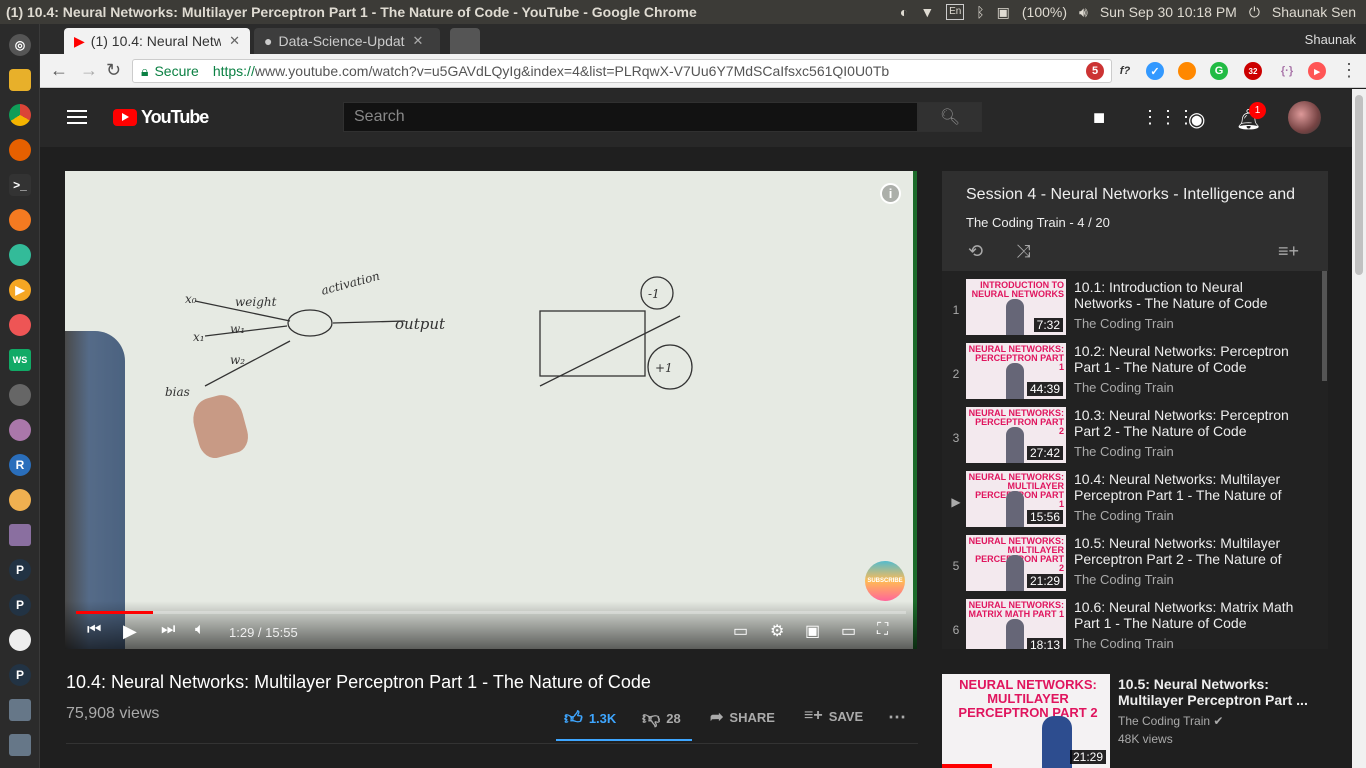 This screenshot has height=768, width=1366. Describe the element at coordinates (20, 115) in the screenshot. I see `chrome-icon` at that location.